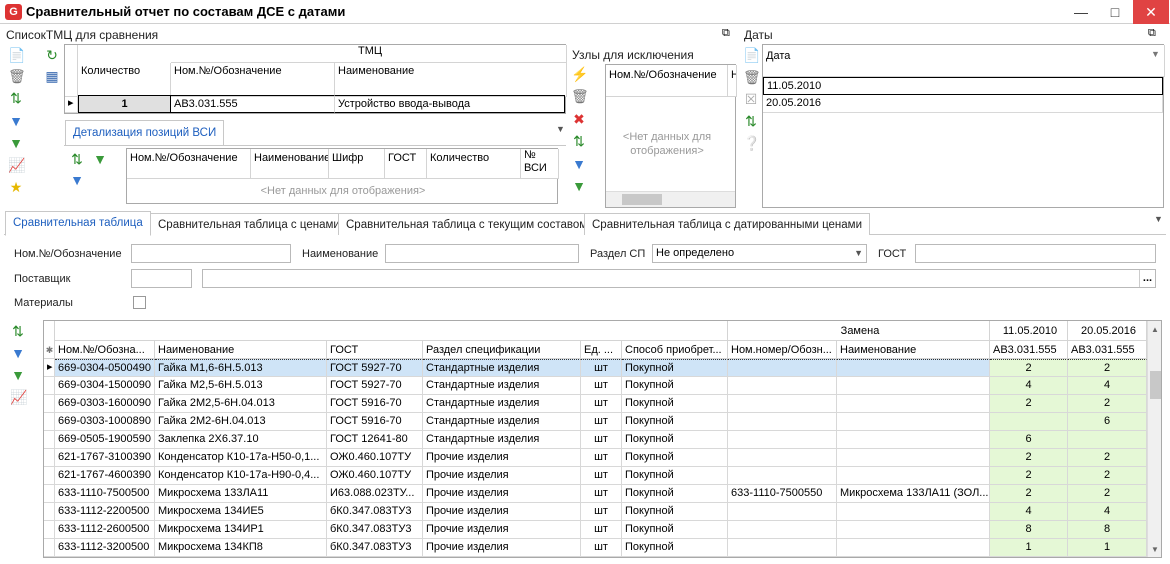  I want to click on table-cell-name: Микросхема 134ИЕ5, so click(241, 512).